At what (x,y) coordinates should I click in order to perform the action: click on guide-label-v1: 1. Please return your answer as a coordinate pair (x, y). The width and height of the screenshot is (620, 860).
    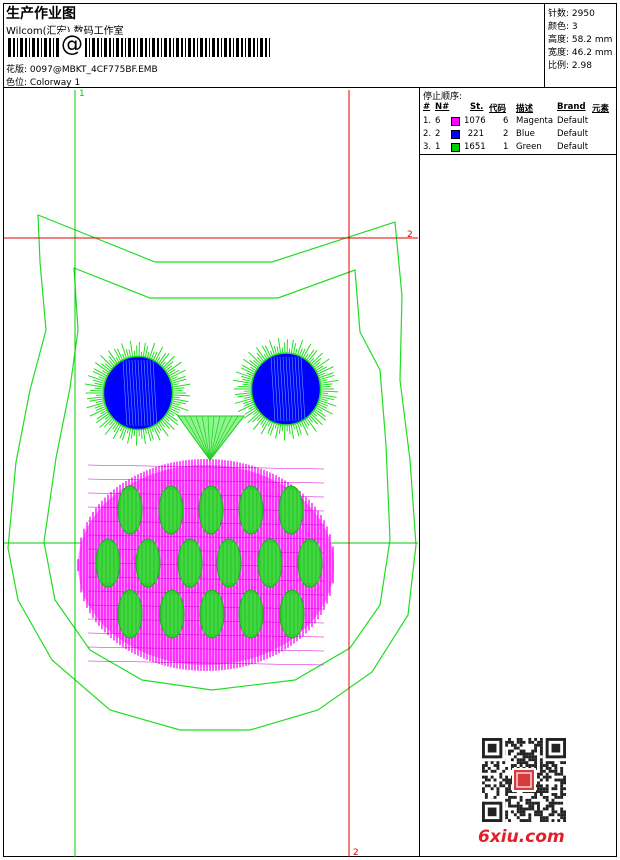
    Looking at the image, I should click on (82, 94).